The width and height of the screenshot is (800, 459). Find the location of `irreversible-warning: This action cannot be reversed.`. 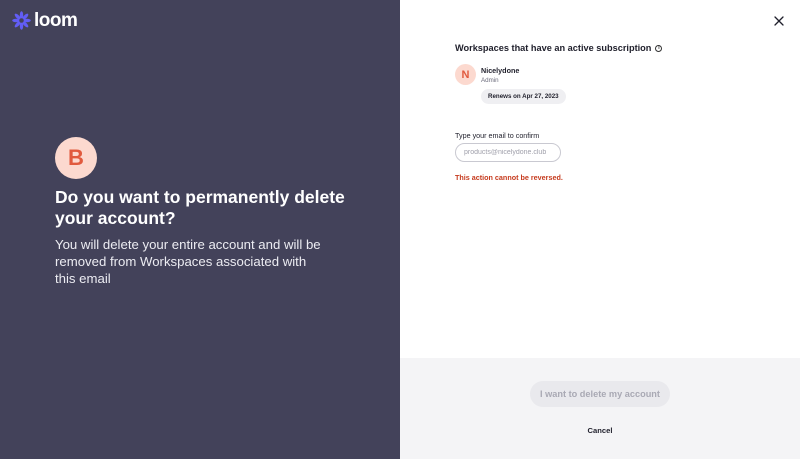

irreversible-warning: This action cannot be reversed. is located at coordinates (509, 177).